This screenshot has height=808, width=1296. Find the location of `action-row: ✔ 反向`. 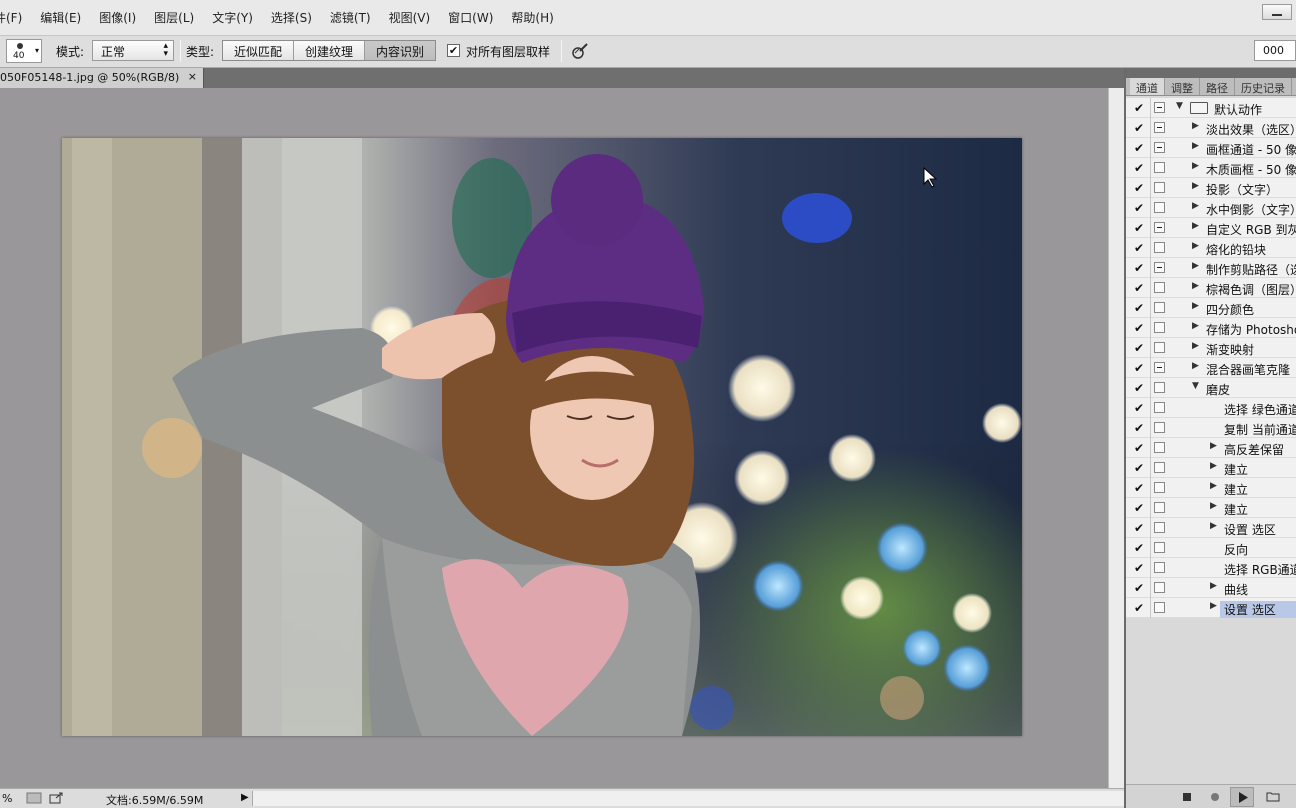

action-row: ✔ 反向 is located at coordinates (1211, 548).